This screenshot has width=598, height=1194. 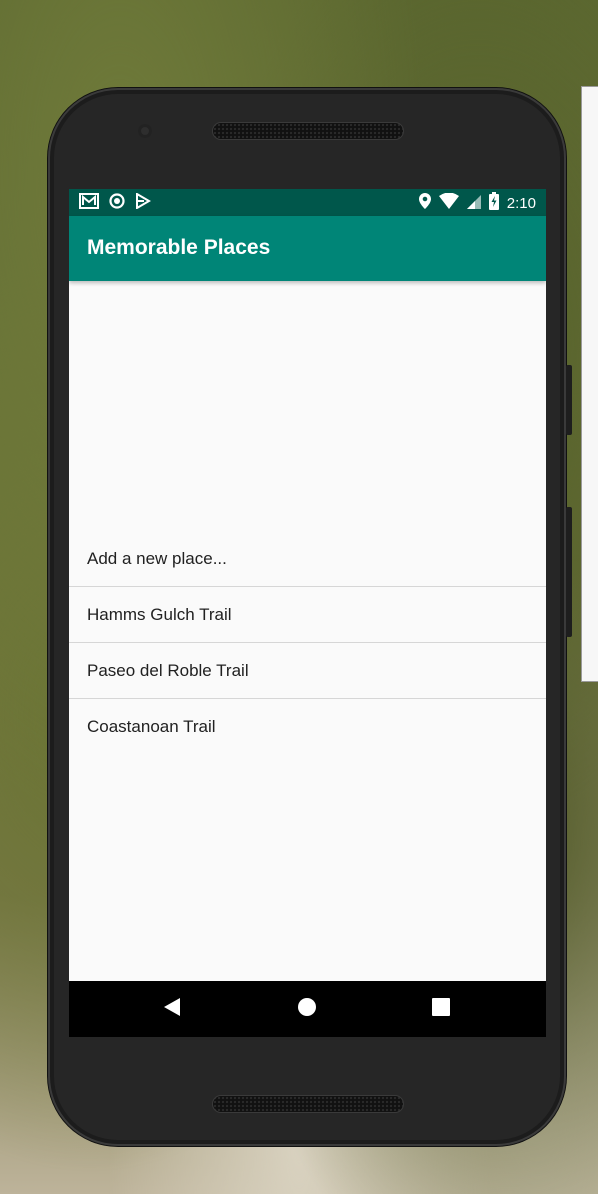 I want to click on home-icon, so click(x=307, y=1009).